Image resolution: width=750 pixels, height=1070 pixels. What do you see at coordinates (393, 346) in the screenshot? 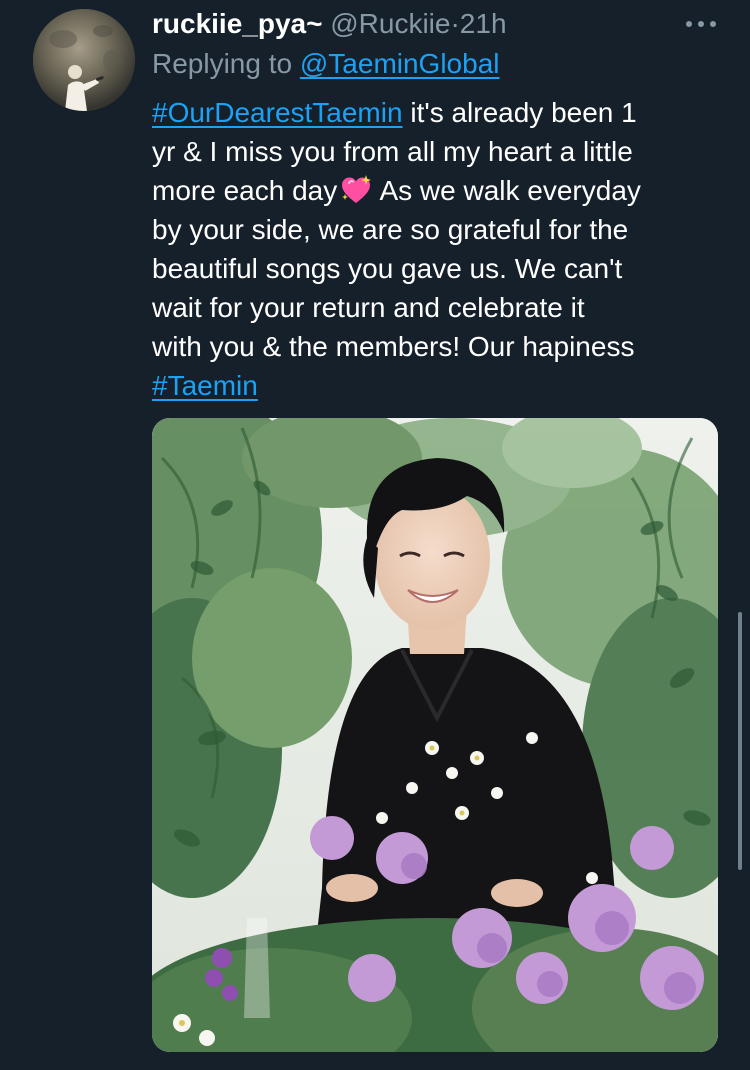
I see `tweet-text-line: with you & the members! Our hapiness` at bounding box center [393, 346].